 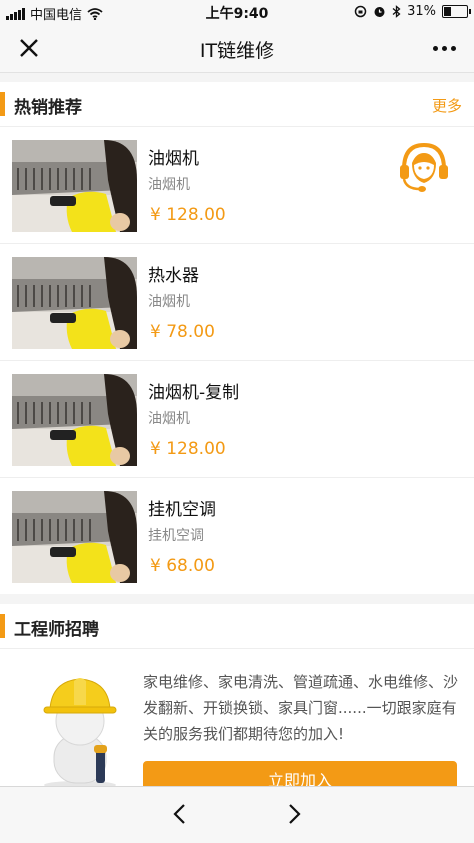 I want to click on battery-fill, so click(x=447, y=11).